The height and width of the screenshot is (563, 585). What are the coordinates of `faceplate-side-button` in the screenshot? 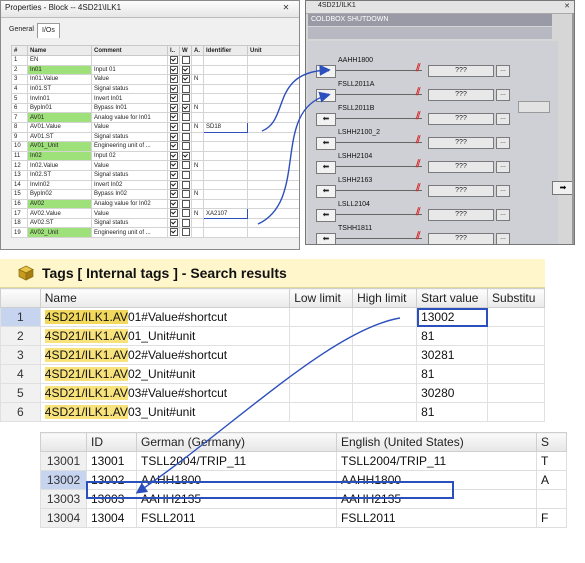 It's located at (534, 107).